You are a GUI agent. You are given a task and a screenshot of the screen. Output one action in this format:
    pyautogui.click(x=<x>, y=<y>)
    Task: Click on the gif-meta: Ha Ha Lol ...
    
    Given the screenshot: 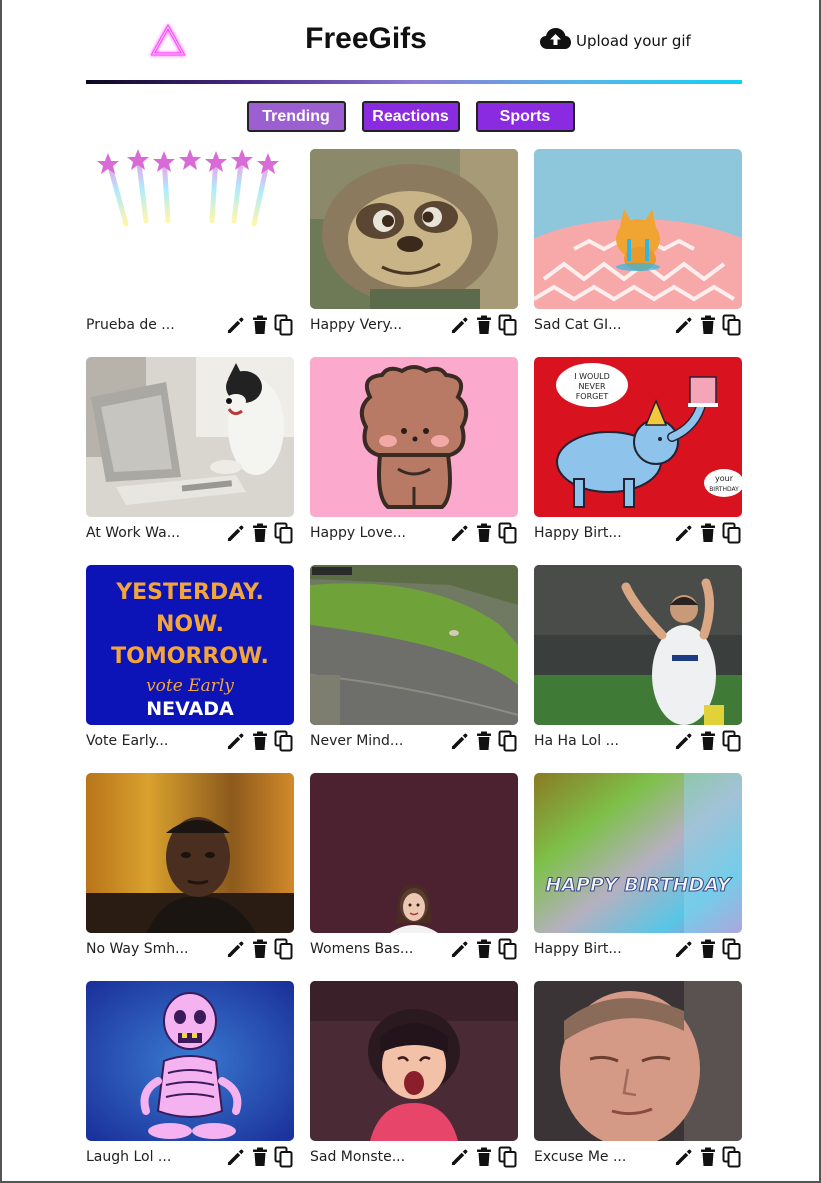 What is the action you would take?
    pyautogui.click(x=638, y=742)
    